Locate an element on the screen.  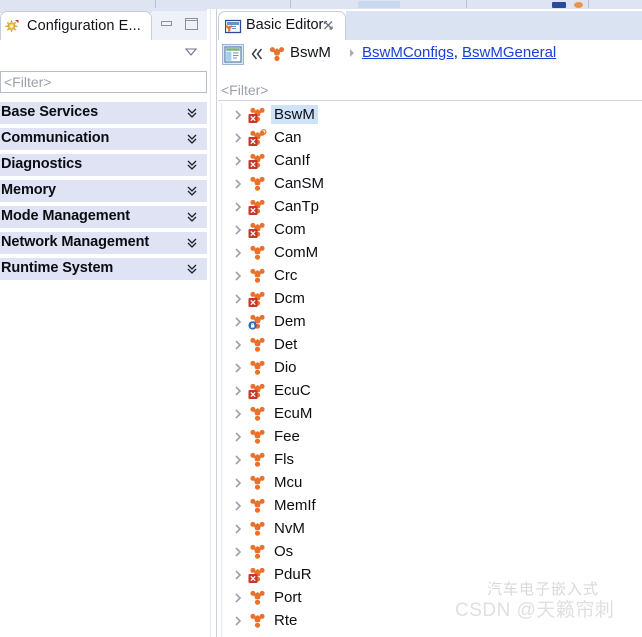
tree-item-comm: ComM is located at coordinates (430, 252).